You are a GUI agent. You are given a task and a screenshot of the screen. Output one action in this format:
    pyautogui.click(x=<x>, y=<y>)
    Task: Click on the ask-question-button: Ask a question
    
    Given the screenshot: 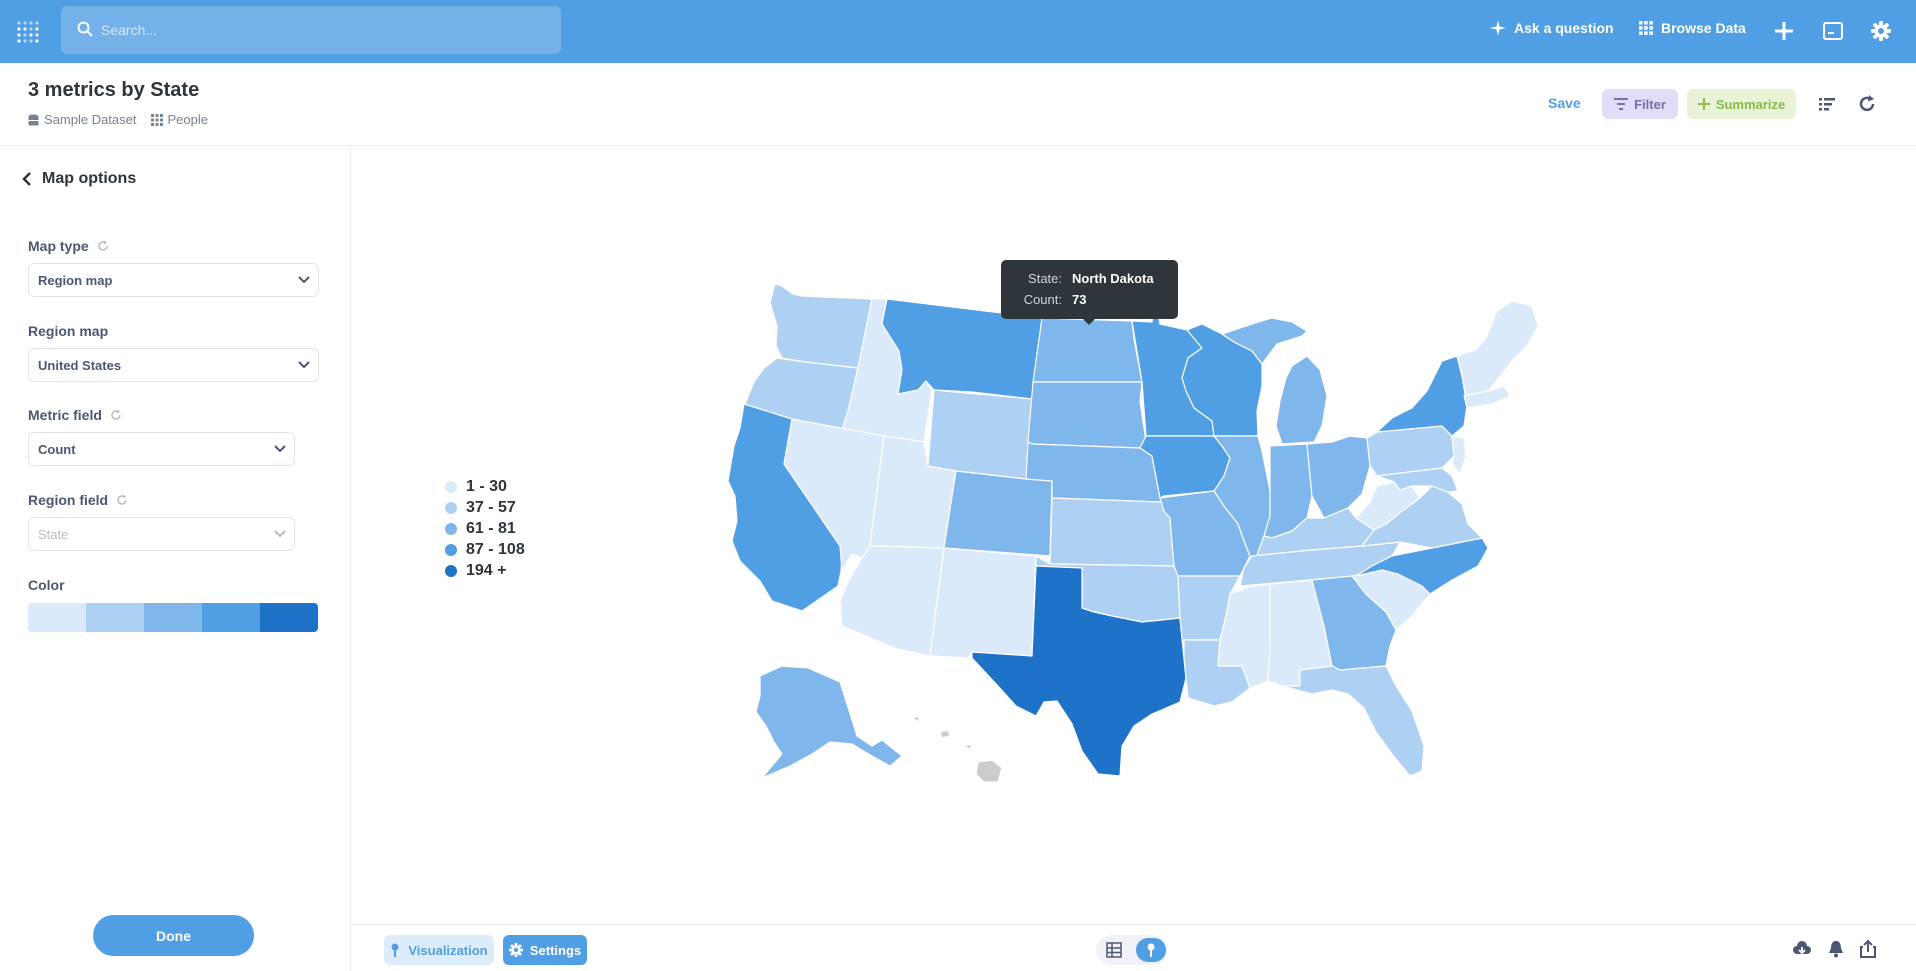 What is the action you would take?
    pyautogui.click(x=1552, y=28)
    